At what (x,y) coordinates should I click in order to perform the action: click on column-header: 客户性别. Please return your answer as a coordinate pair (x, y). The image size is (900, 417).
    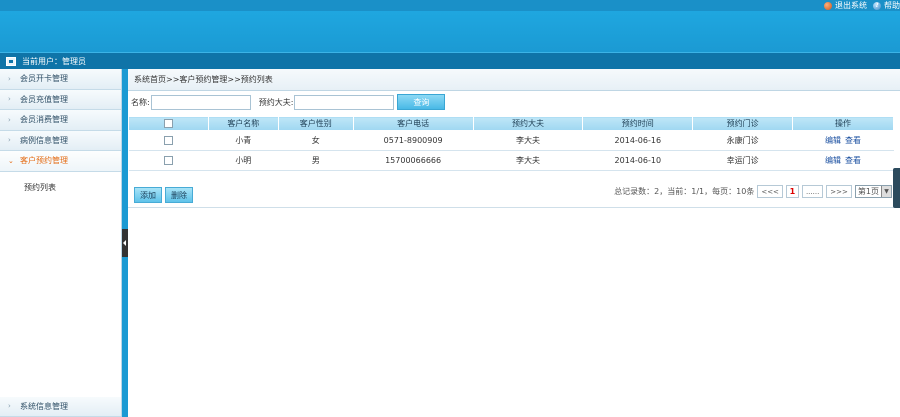
    Looking at the image, I should click on (315, 123).